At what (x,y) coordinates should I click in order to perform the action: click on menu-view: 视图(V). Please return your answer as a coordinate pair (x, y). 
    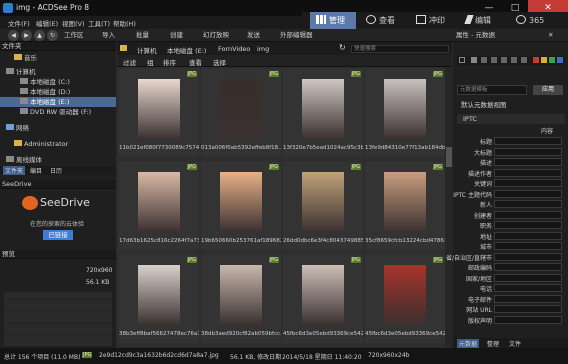
    Looking at the image, I should click on (73, 23).